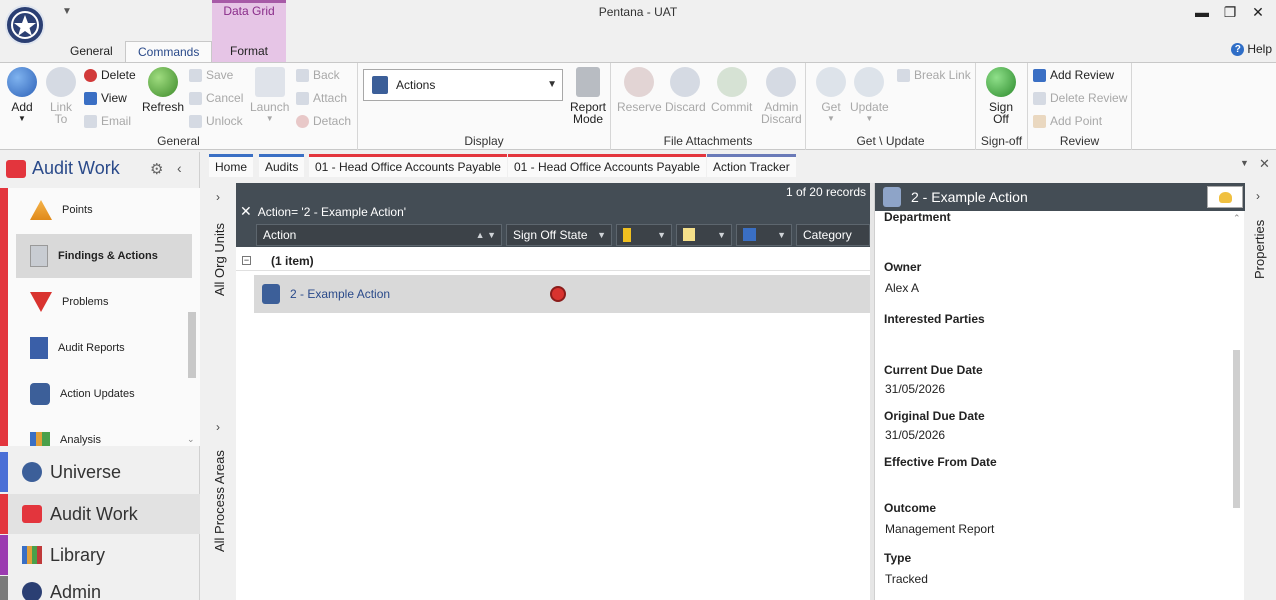  What do you see at coordinates (1079, 141) in the screenshot?
I see `review-group-label: Review` at bounding box center [1079, 141].